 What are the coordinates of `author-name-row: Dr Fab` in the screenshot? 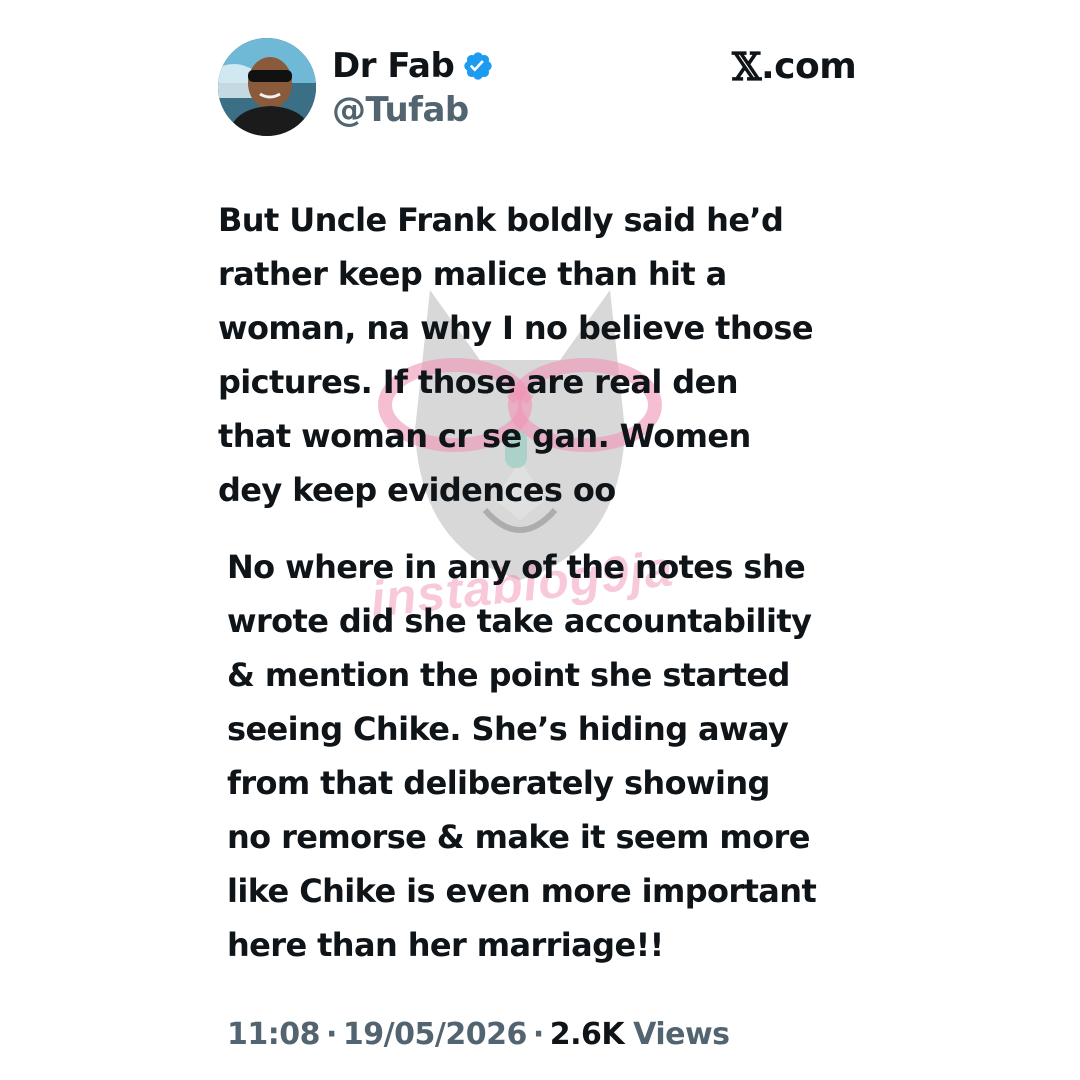 It's located at (413, 66).